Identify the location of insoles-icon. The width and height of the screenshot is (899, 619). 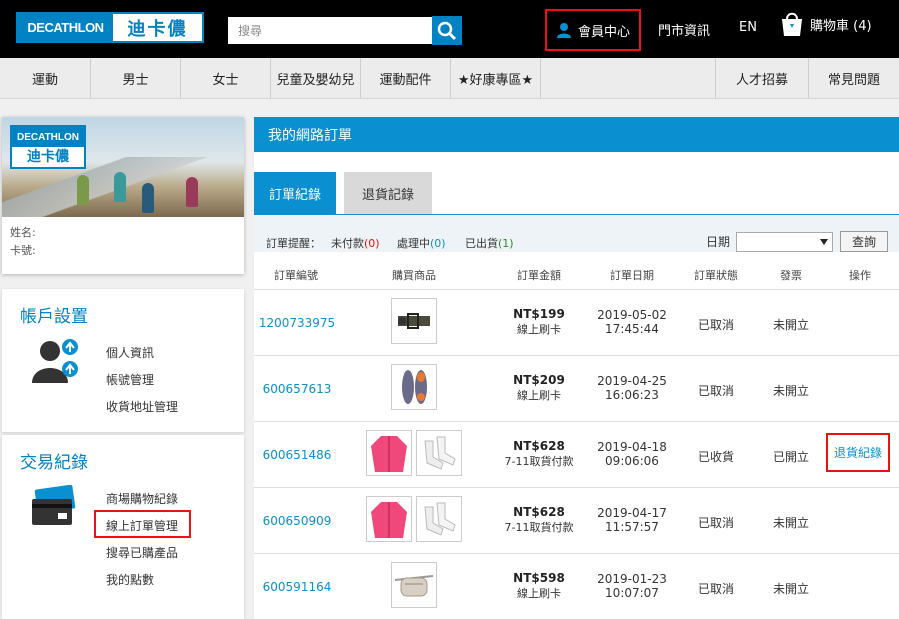
(414, 387).